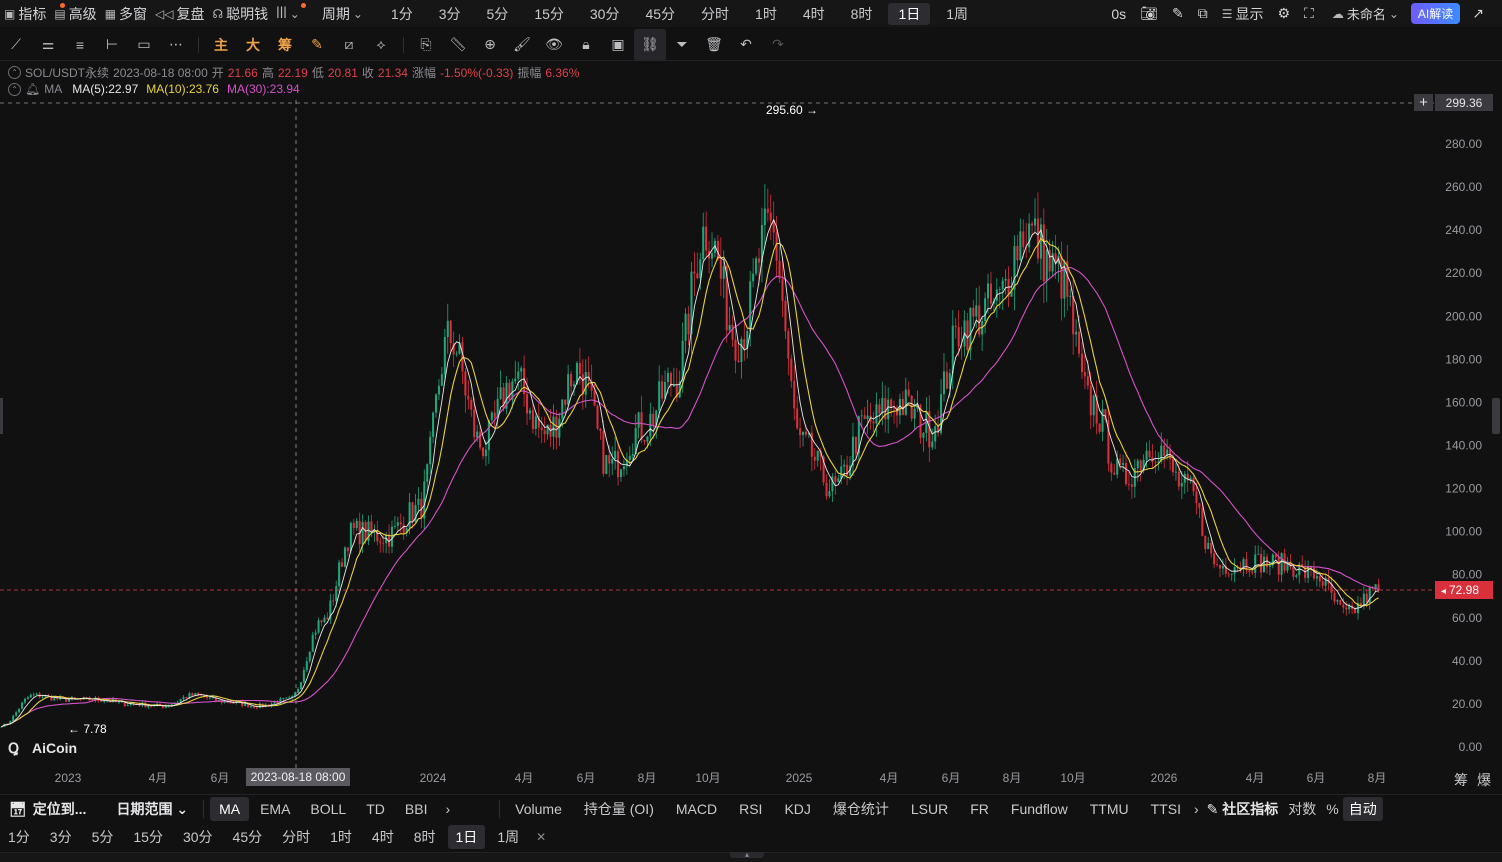 This screenshot has width=1502, height=862. What do you see at coordinates (317, 45) in the screenshot?
I see `draw-edit-icon: ✎` at bounding box center [317, 45].